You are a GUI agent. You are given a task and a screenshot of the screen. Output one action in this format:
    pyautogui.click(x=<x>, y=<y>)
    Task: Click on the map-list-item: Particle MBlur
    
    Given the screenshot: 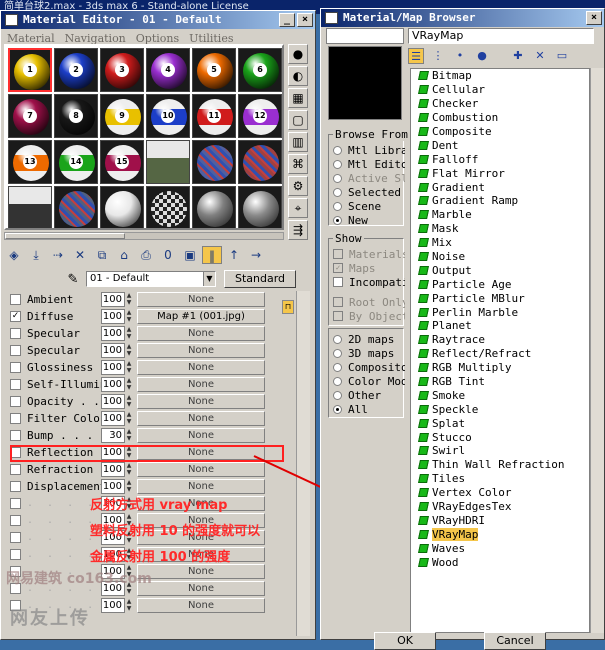 What is the action you would take?
    pyautogui.click(x=500, y=298)
    